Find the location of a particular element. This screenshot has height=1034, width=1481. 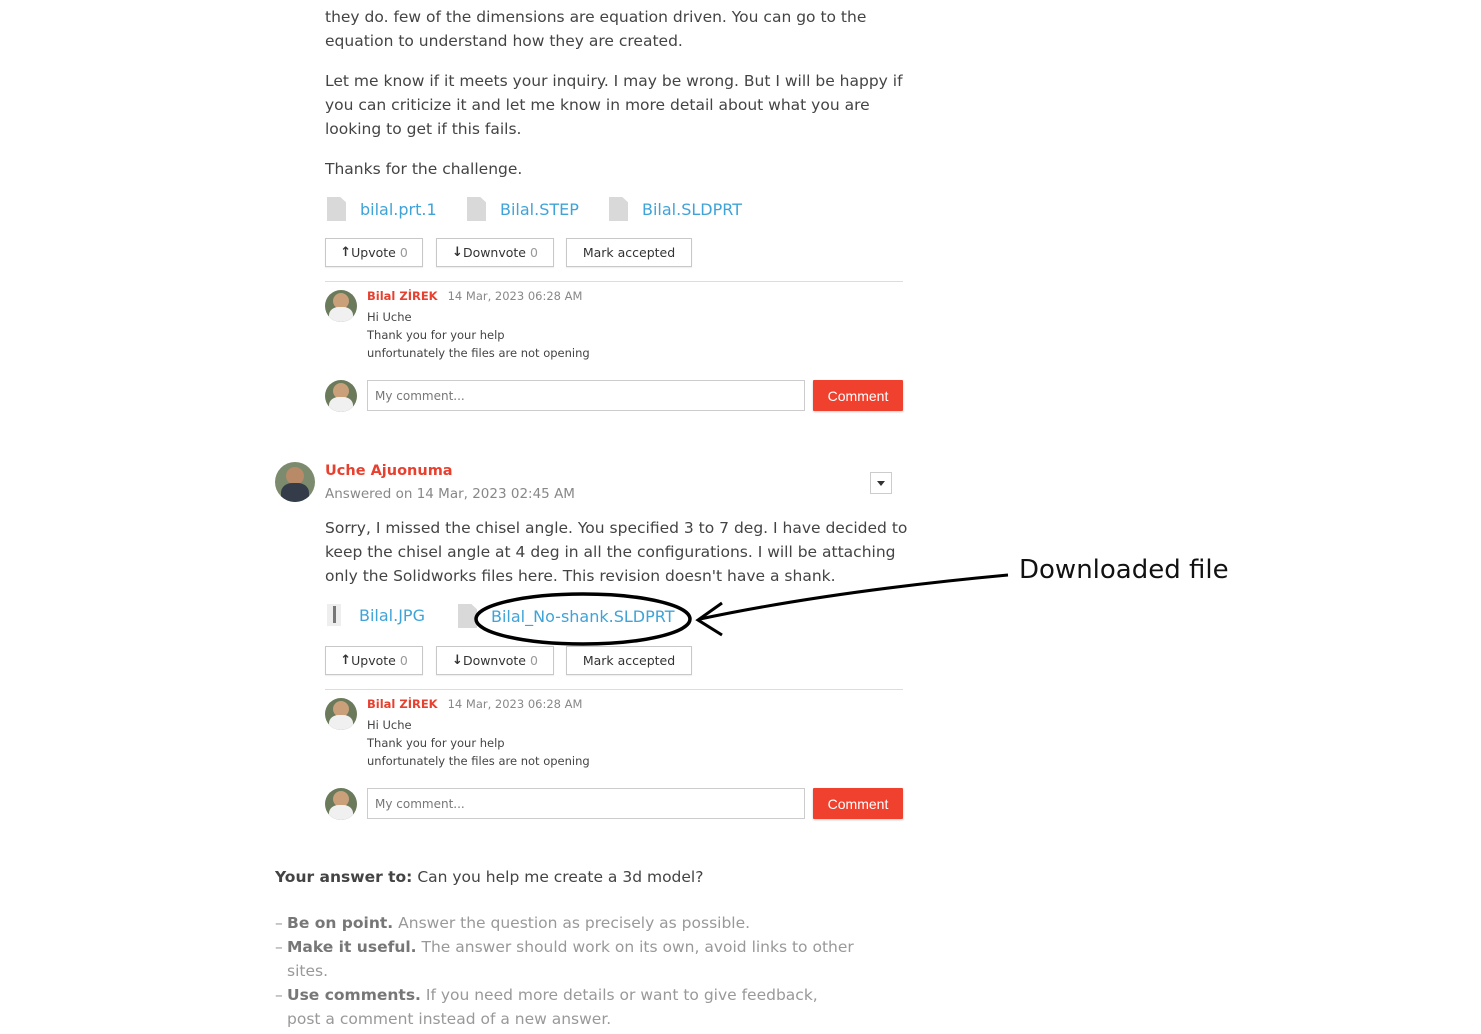

annotation-arrow-line is located at coordinates (854, 597).